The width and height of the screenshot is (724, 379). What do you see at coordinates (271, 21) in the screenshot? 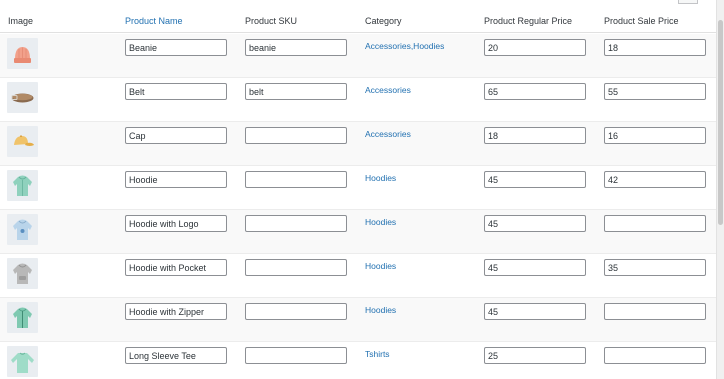
I see `column-header-sku: Product SKU` at bounding box center [271, 21].